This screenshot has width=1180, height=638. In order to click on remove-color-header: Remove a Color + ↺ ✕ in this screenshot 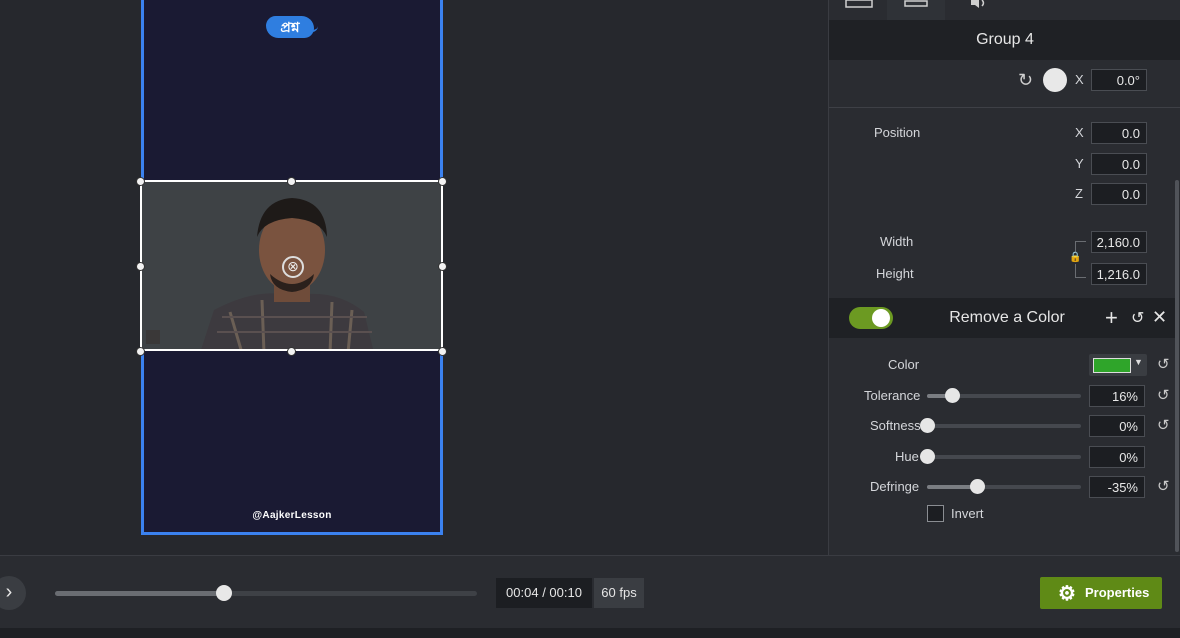, I will do `click(1002, 318)`.